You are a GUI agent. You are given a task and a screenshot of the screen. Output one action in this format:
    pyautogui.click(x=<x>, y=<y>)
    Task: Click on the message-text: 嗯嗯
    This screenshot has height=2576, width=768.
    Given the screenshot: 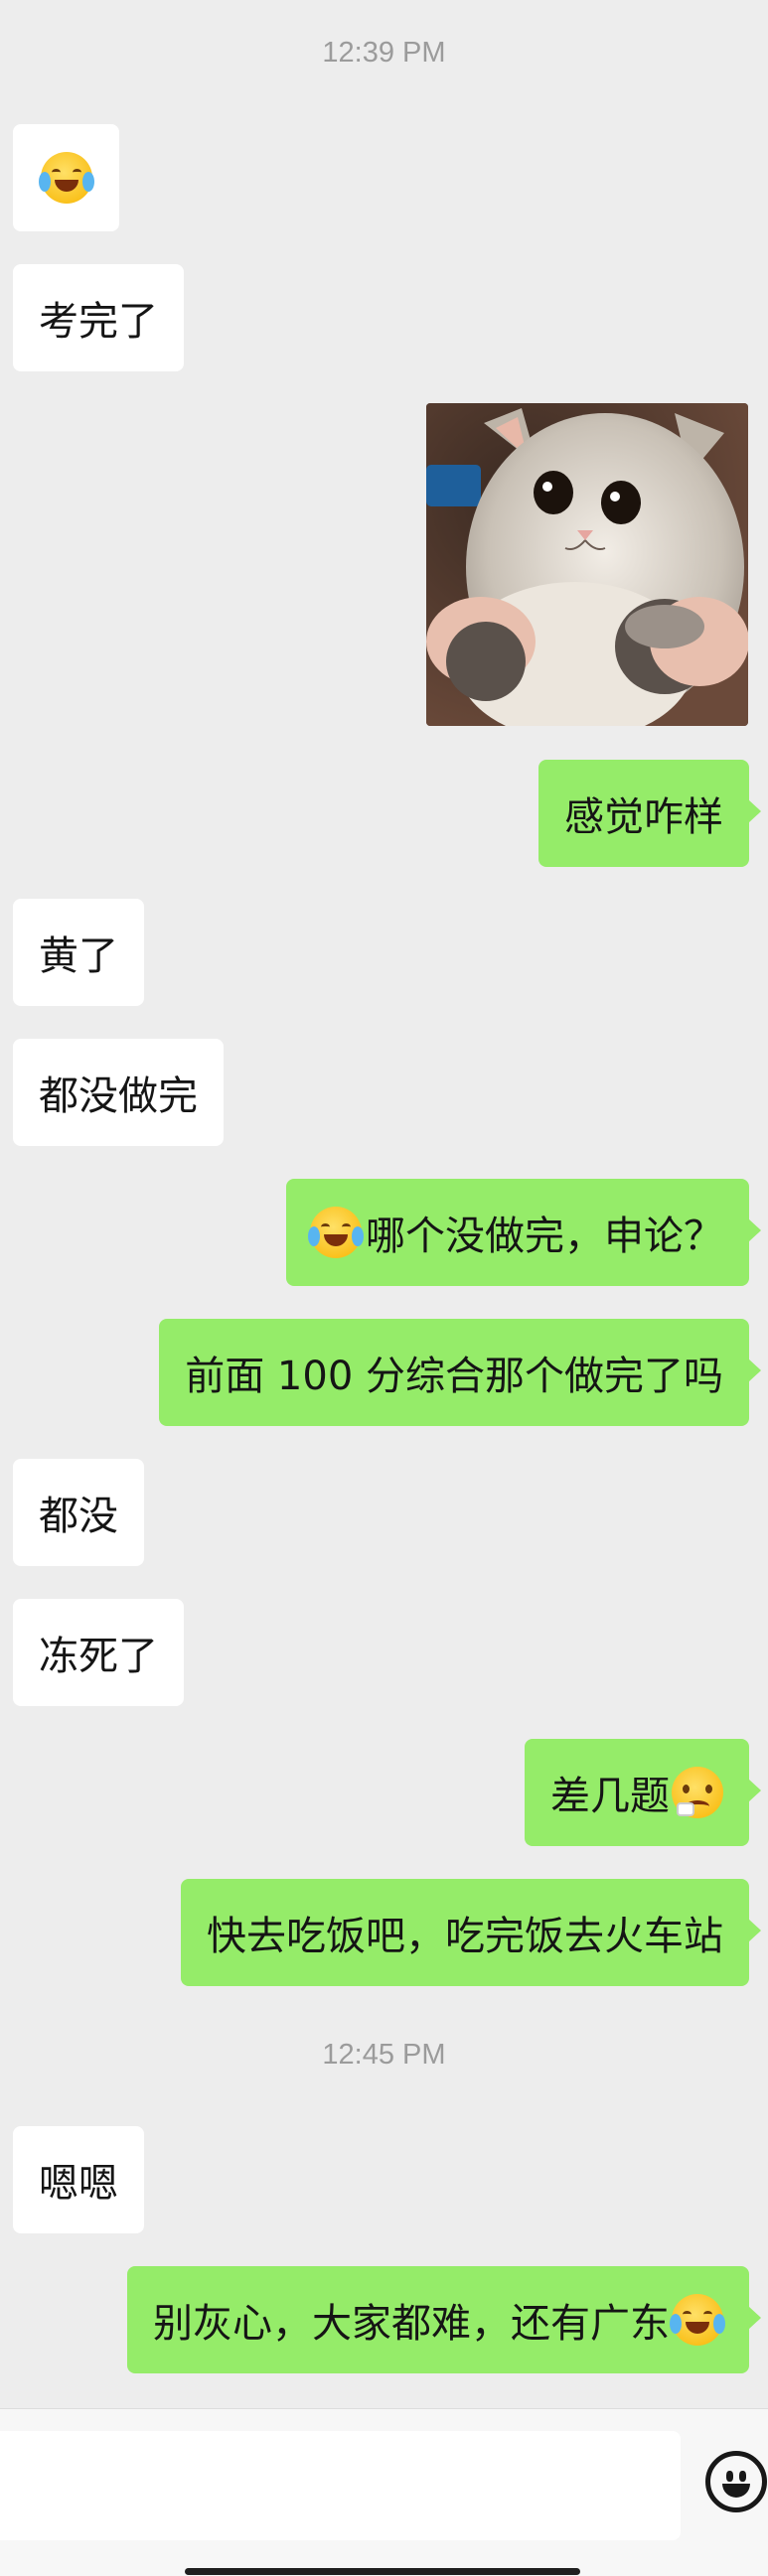 What is the action you would take?
    pyautogui.click(x=79, y=2184)
    